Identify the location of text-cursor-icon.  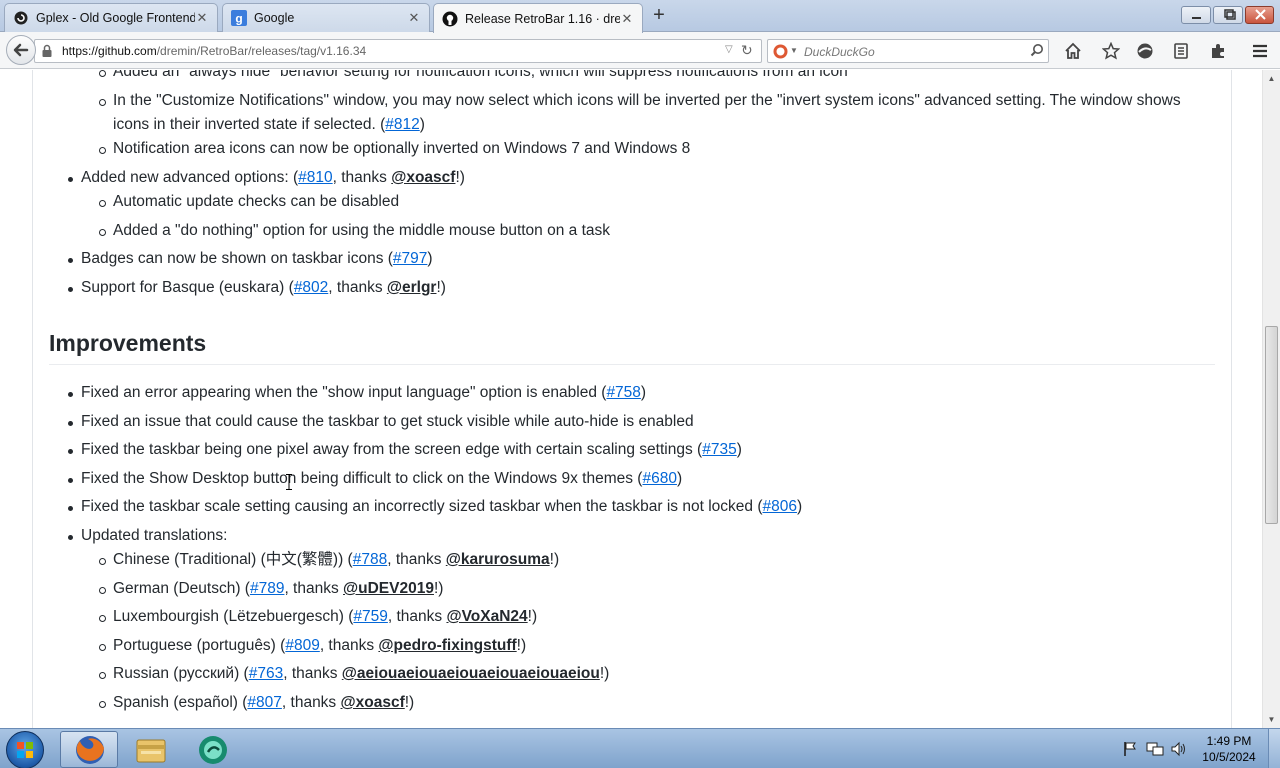
(289, 482).